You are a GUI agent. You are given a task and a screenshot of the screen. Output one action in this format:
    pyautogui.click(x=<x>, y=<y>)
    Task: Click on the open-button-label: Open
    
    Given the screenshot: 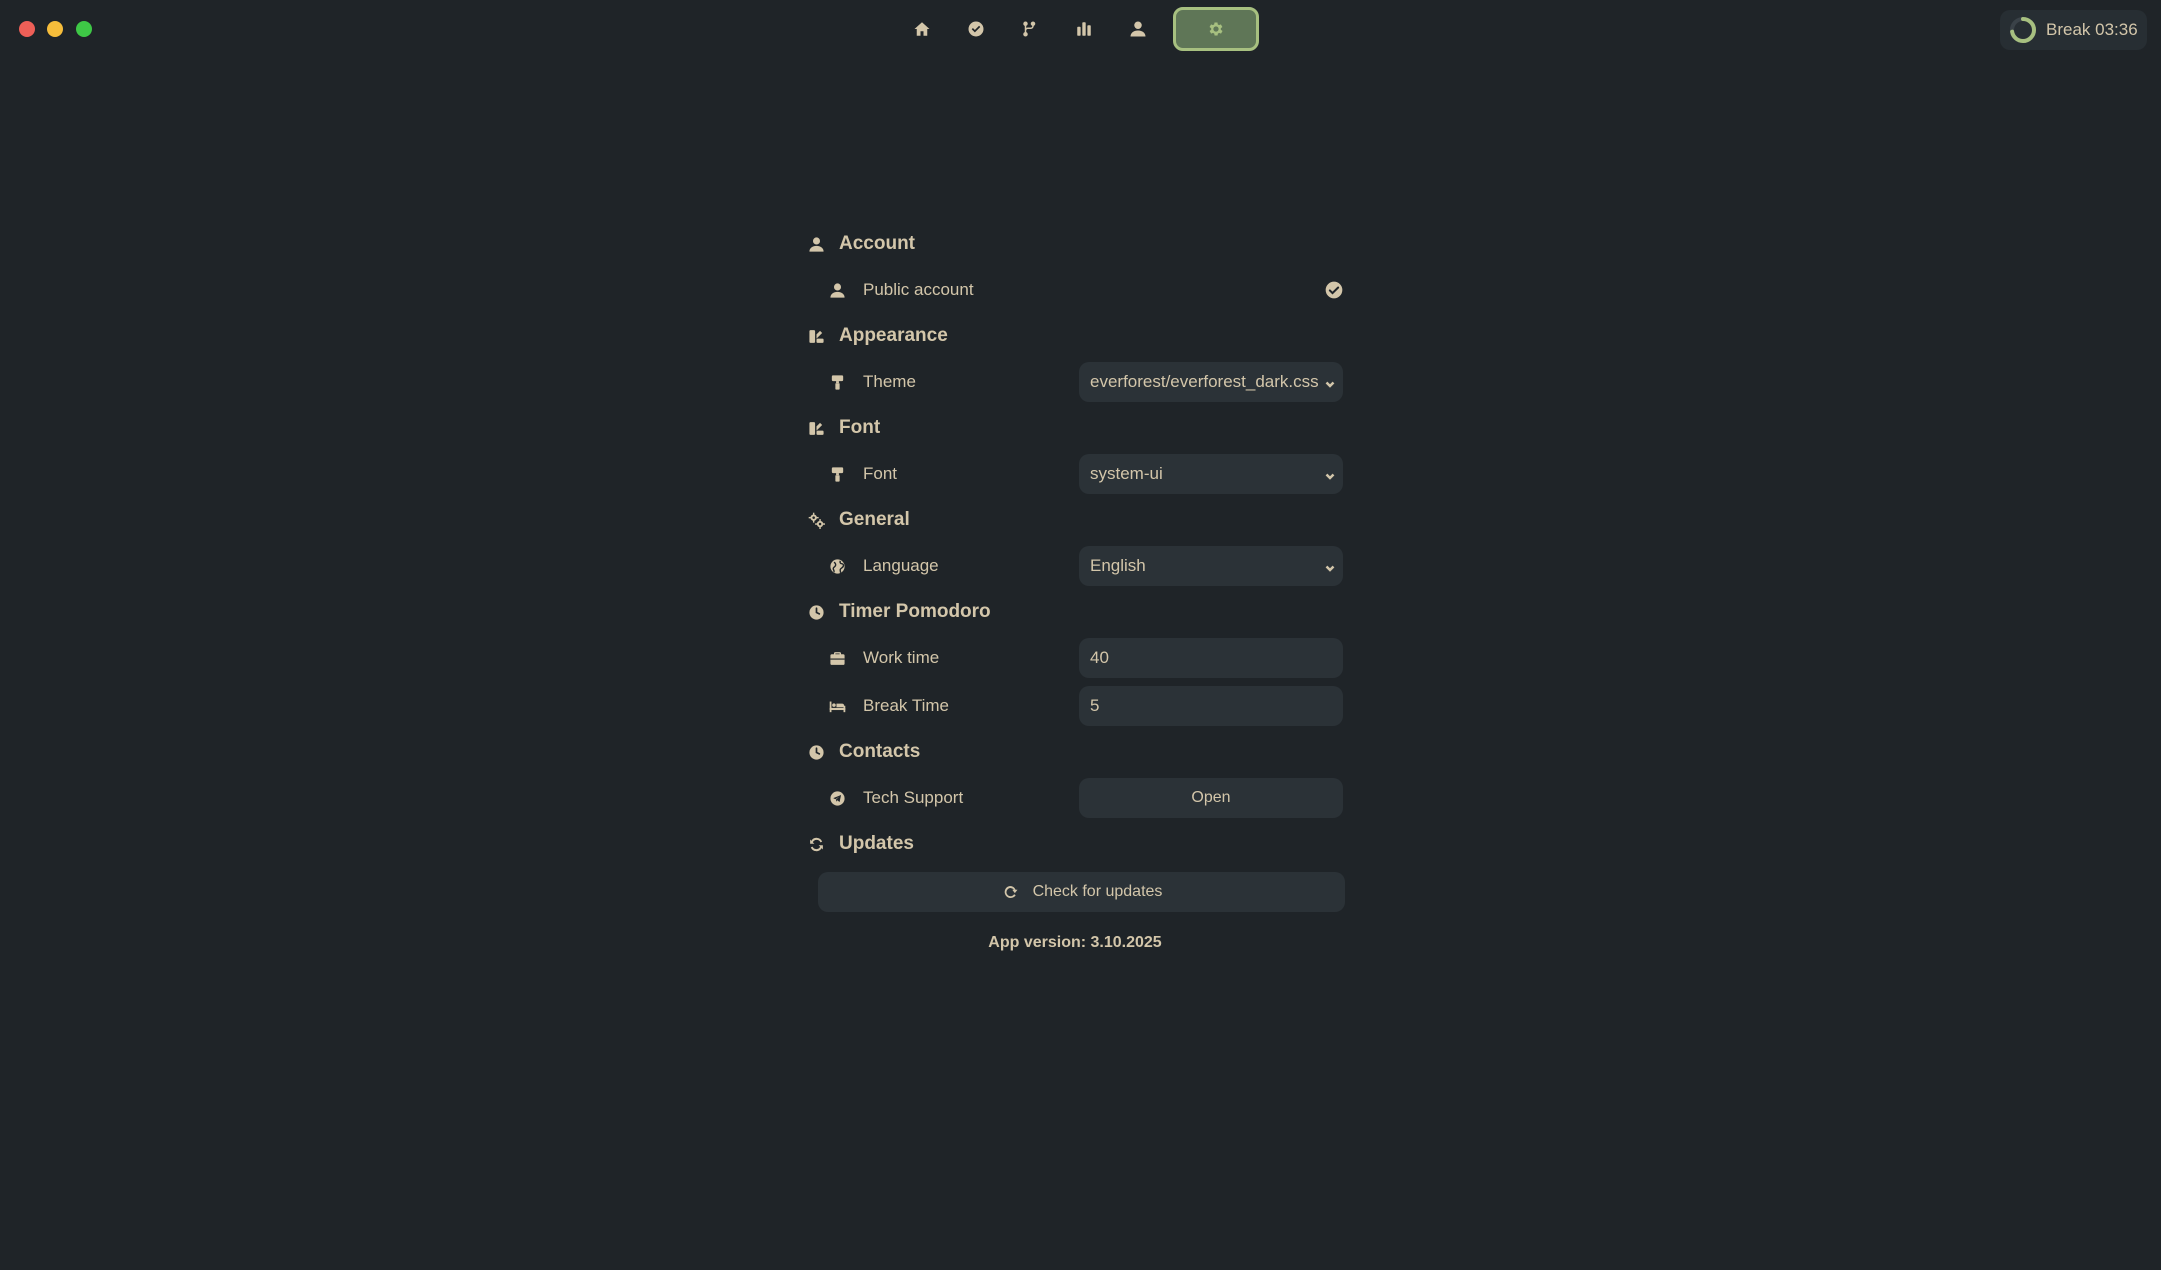 What is the action you would take?
    pyautogui.click(x=1211, y=797)
    